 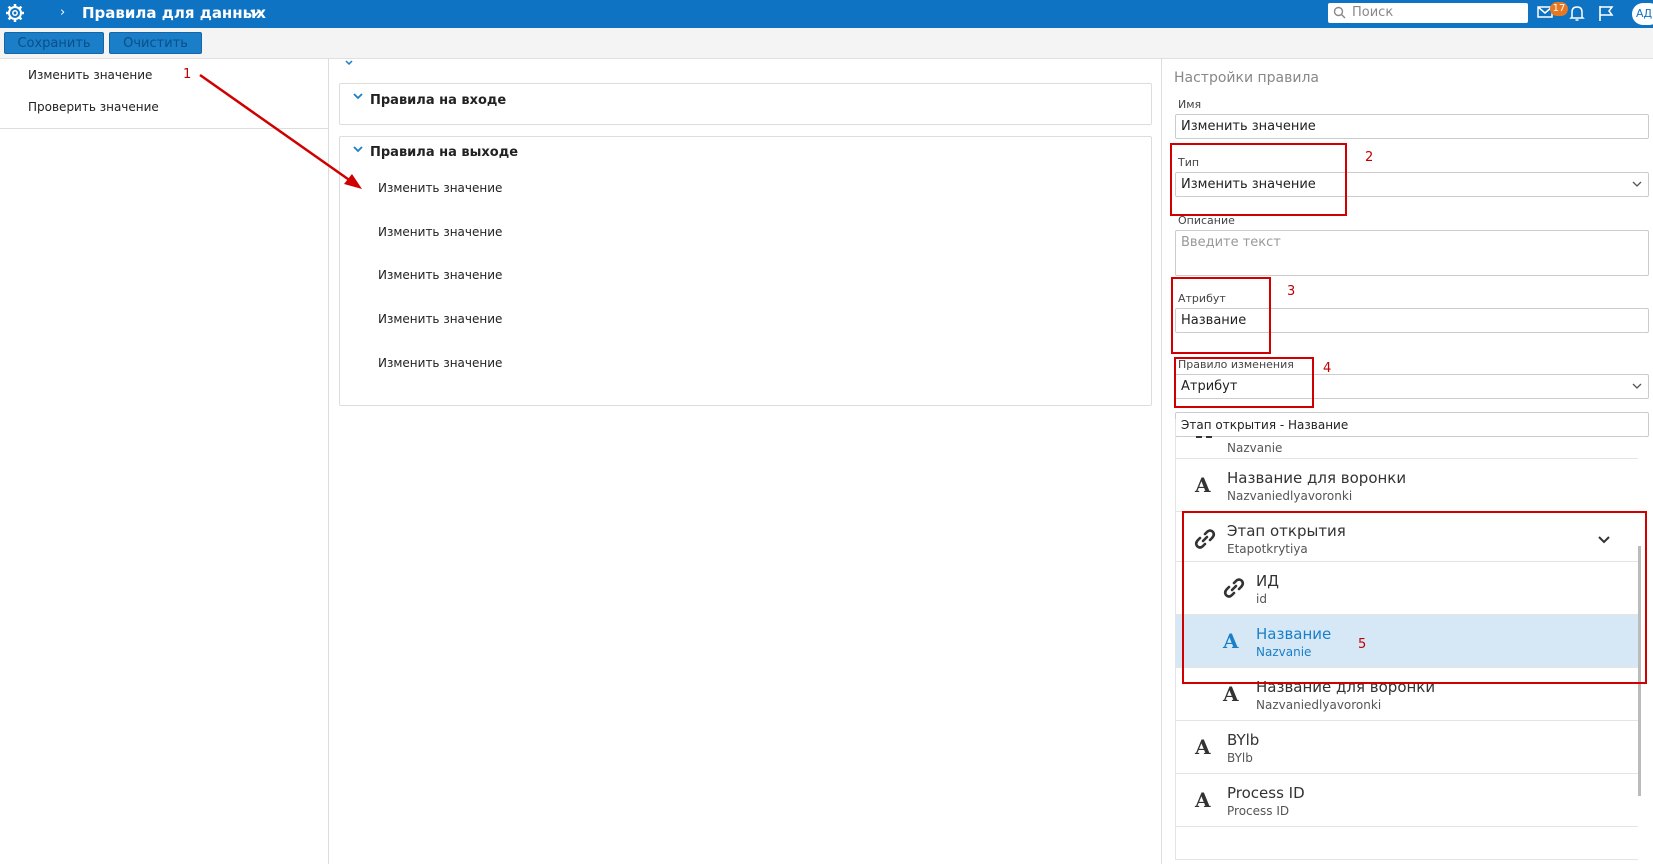 What do you see at coordinates (1362, 644) in the screenshot?
I see `annotation-number: 5` at bounding box center [1362, 644].